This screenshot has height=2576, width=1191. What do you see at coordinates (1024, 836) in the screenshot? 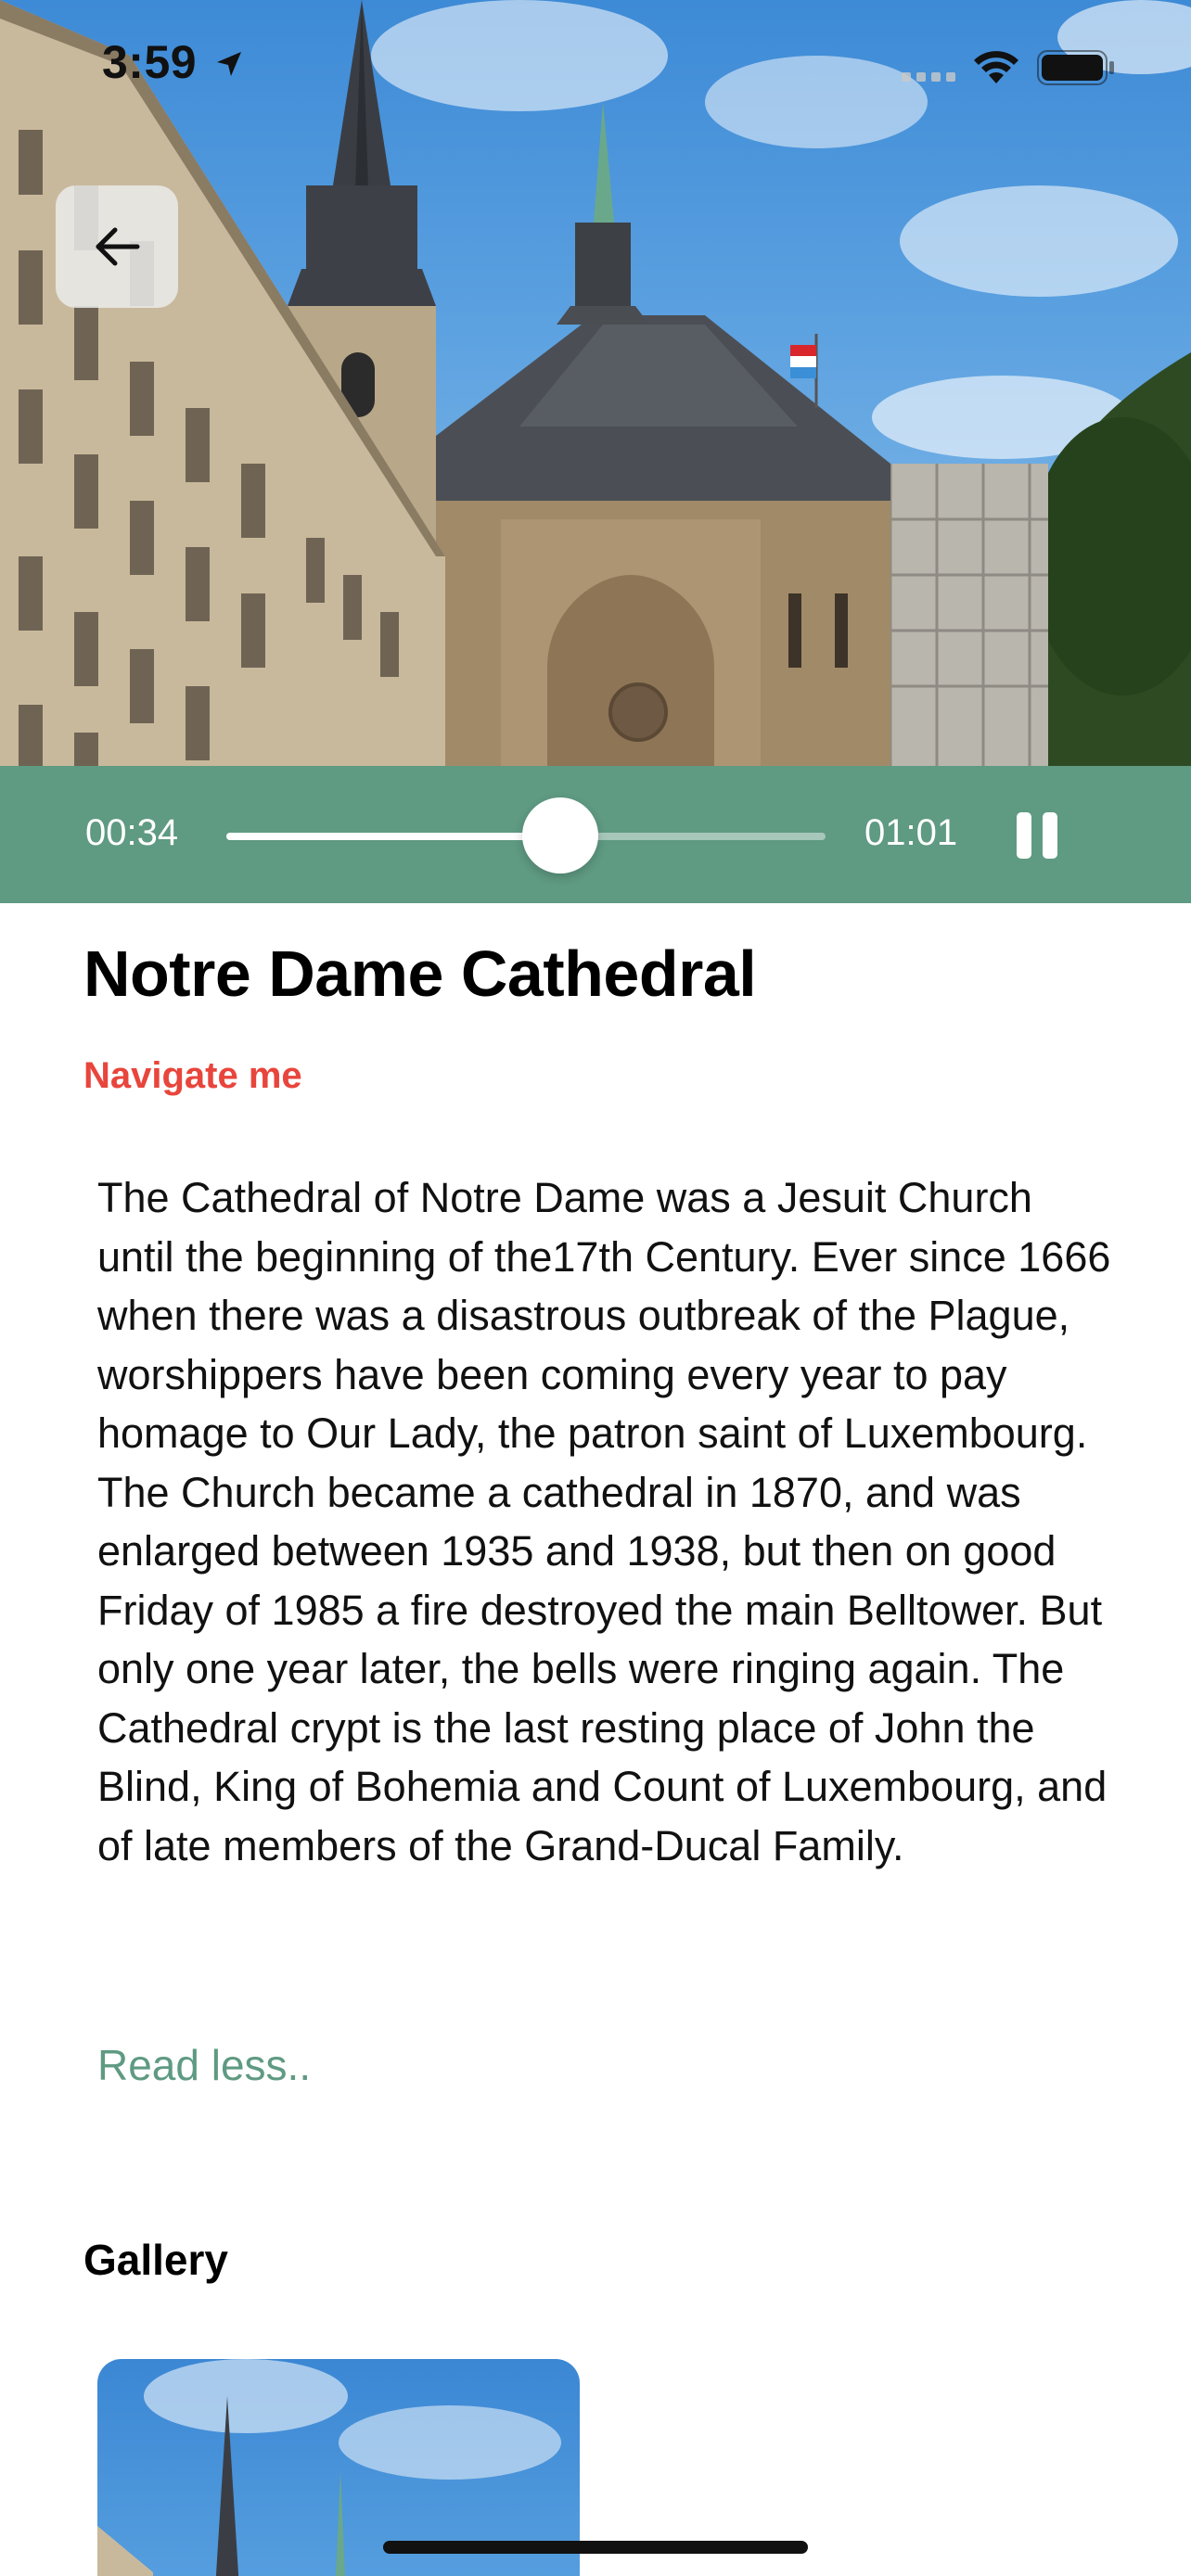
I see `pause-icon` at bounding box center [1024, 836].